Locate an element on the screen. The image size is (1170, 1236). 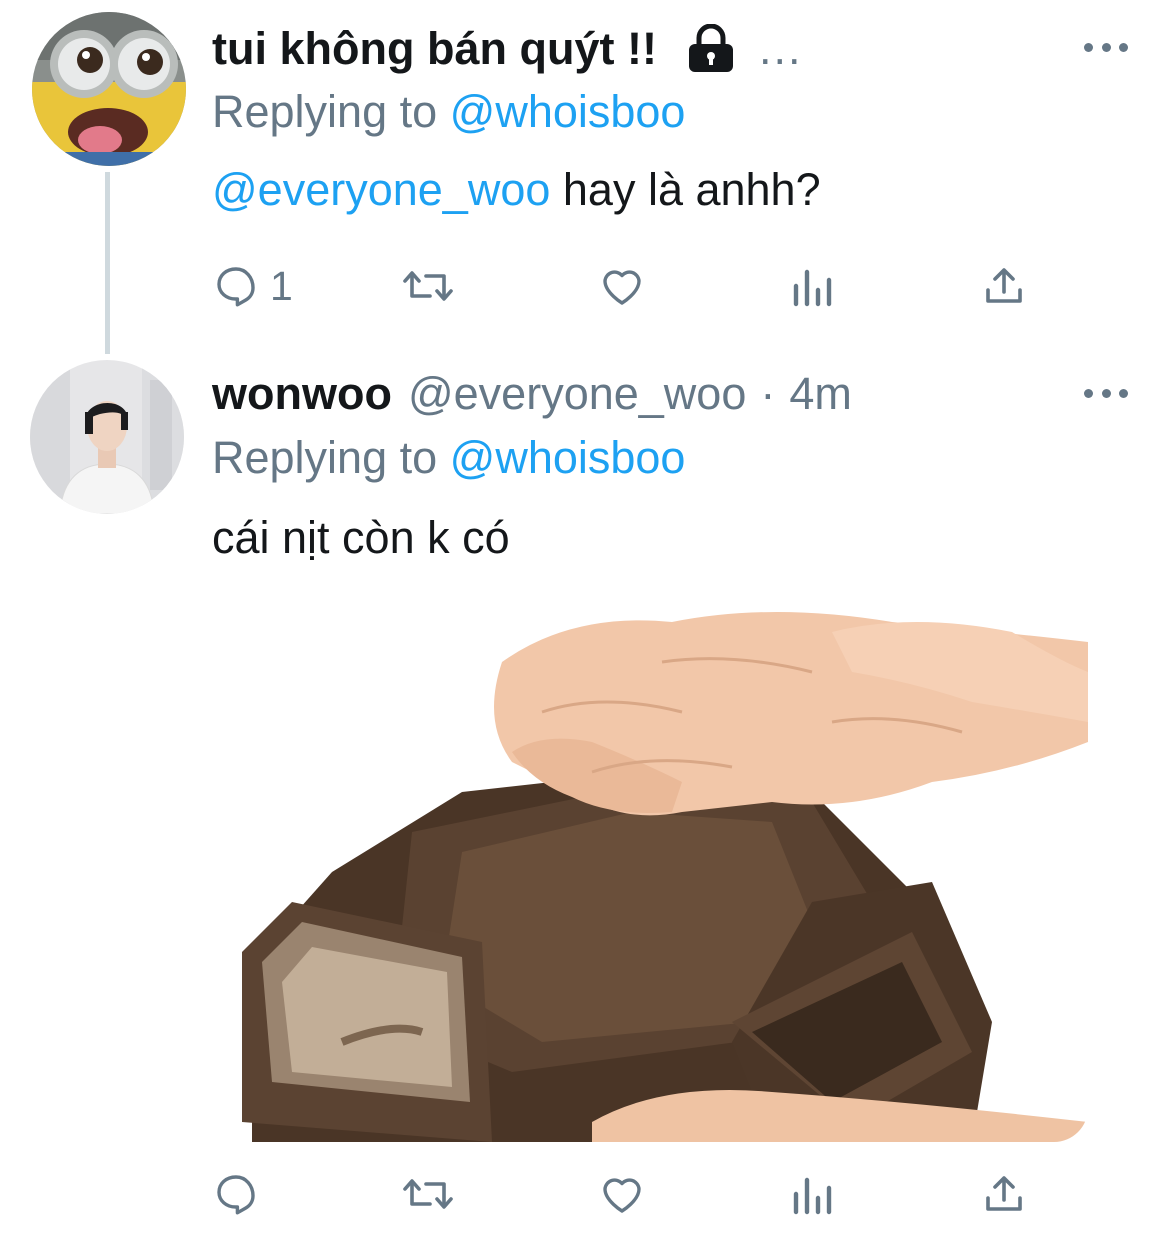
tweet1-like-button is located at coordinates (622, 286).